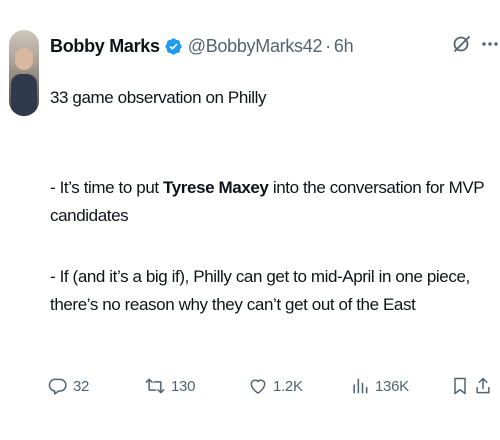  I want to click on text-prefix: - It’s time to put, so click(107, 187).